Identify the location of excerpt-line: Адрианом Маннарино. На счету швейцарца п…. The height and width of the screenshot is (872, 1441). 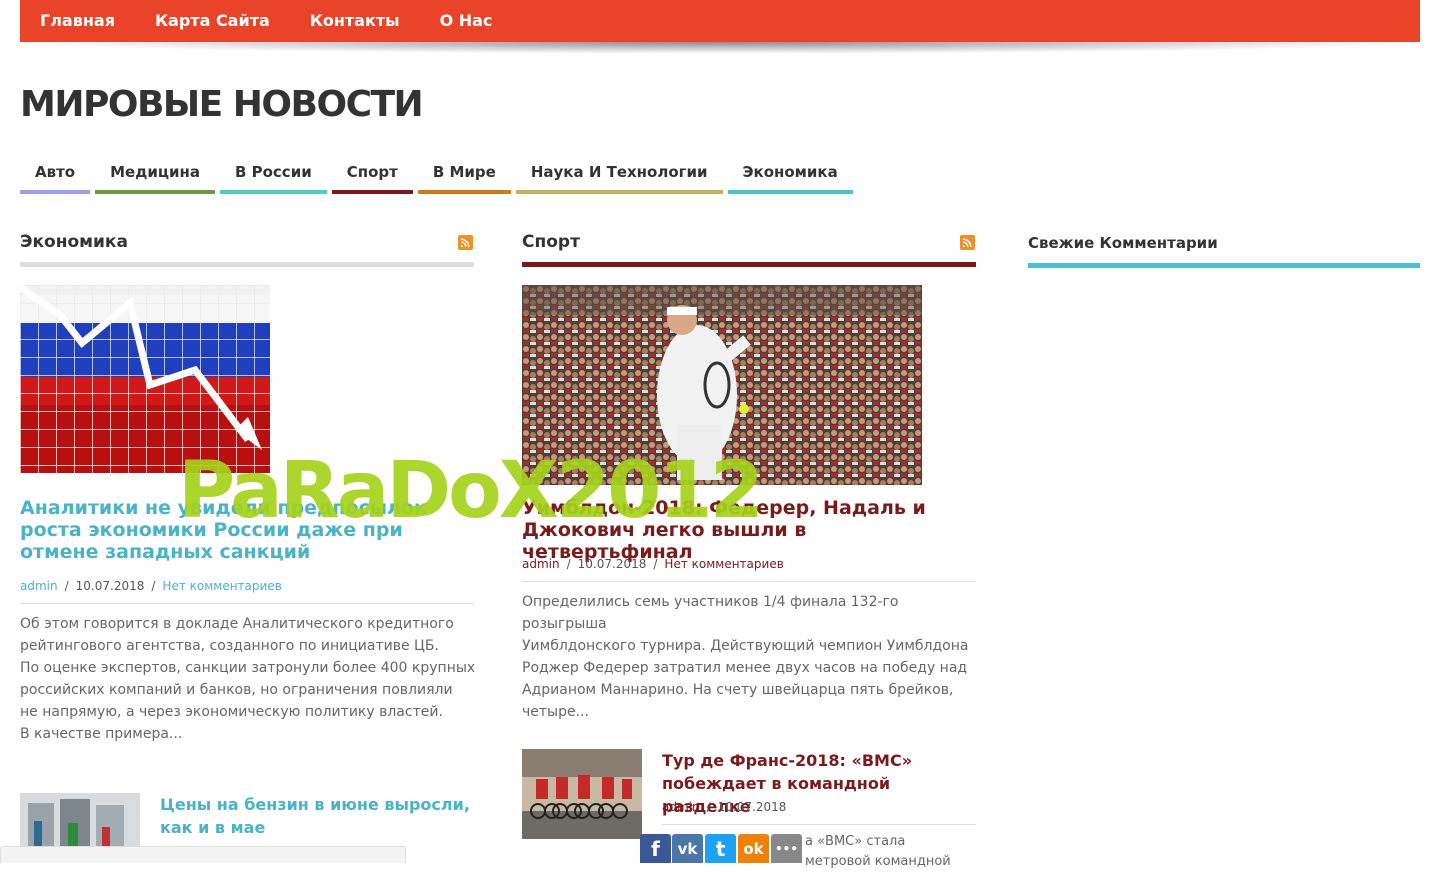
(738, 690).